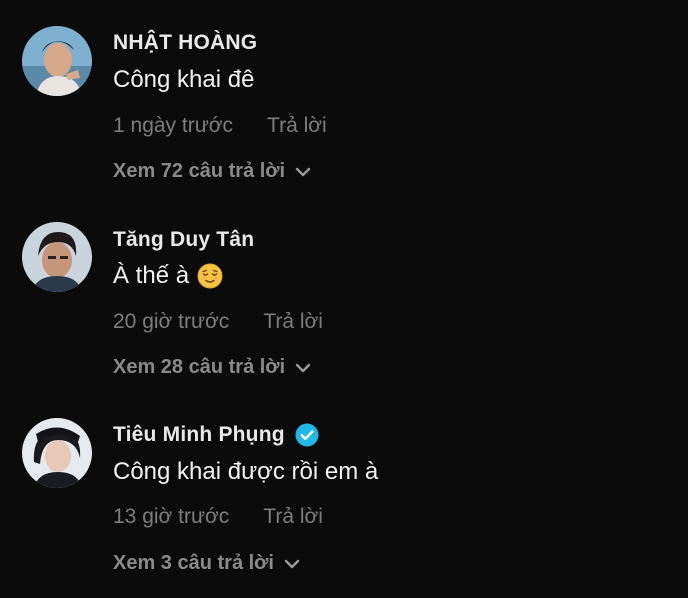  I want to click on view-replies-button: Xem 3 câu trả lời, so click(206, 563).